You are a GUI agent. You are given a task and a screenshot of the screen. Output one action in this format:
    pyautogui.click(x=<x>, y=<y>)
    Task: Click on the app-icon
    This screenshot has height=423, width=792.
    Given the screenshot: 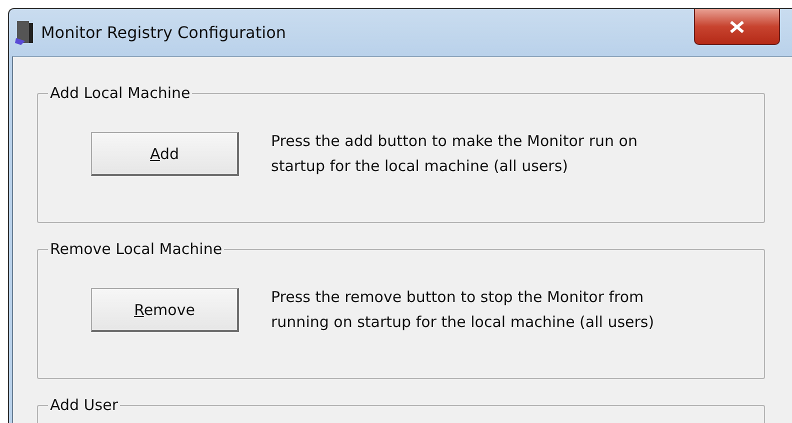 What is the action you would take?
    pyautogui.click(x=25, y=33)
    